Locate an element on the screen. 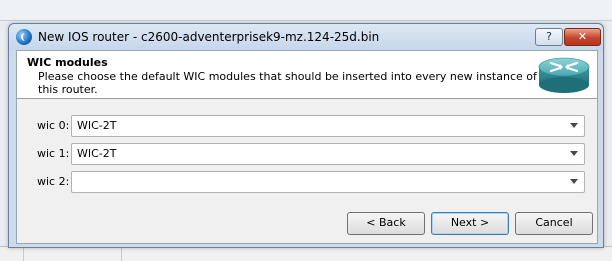 This screenshot has height=261, width=612. wic2-label: wic 2: is located at coordinates (53, 181).